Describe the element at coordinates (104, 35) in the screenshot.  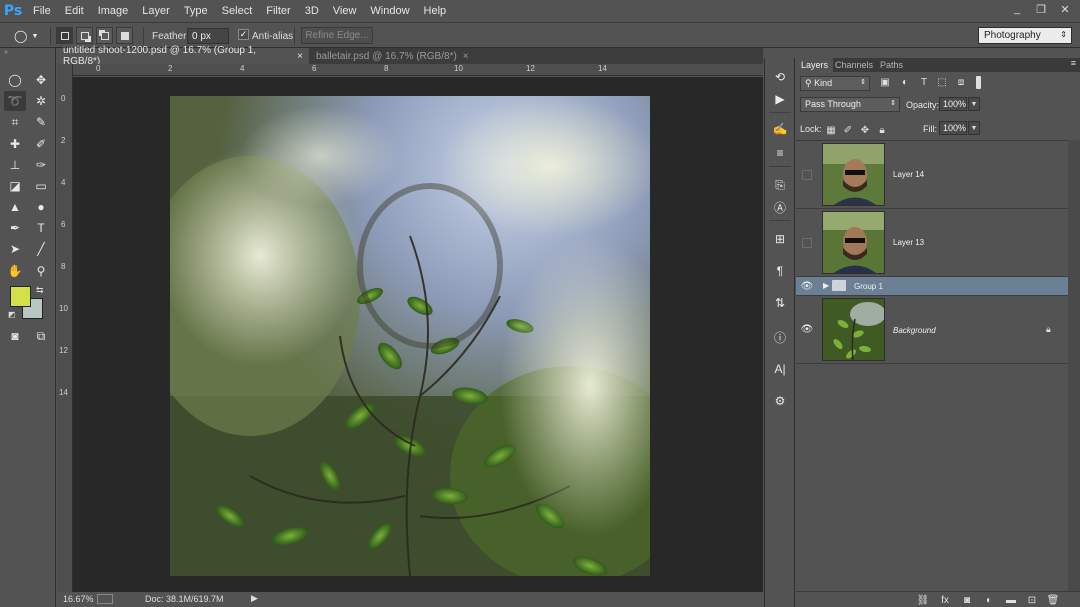
I see `subtract-from-selection-button` at that location.